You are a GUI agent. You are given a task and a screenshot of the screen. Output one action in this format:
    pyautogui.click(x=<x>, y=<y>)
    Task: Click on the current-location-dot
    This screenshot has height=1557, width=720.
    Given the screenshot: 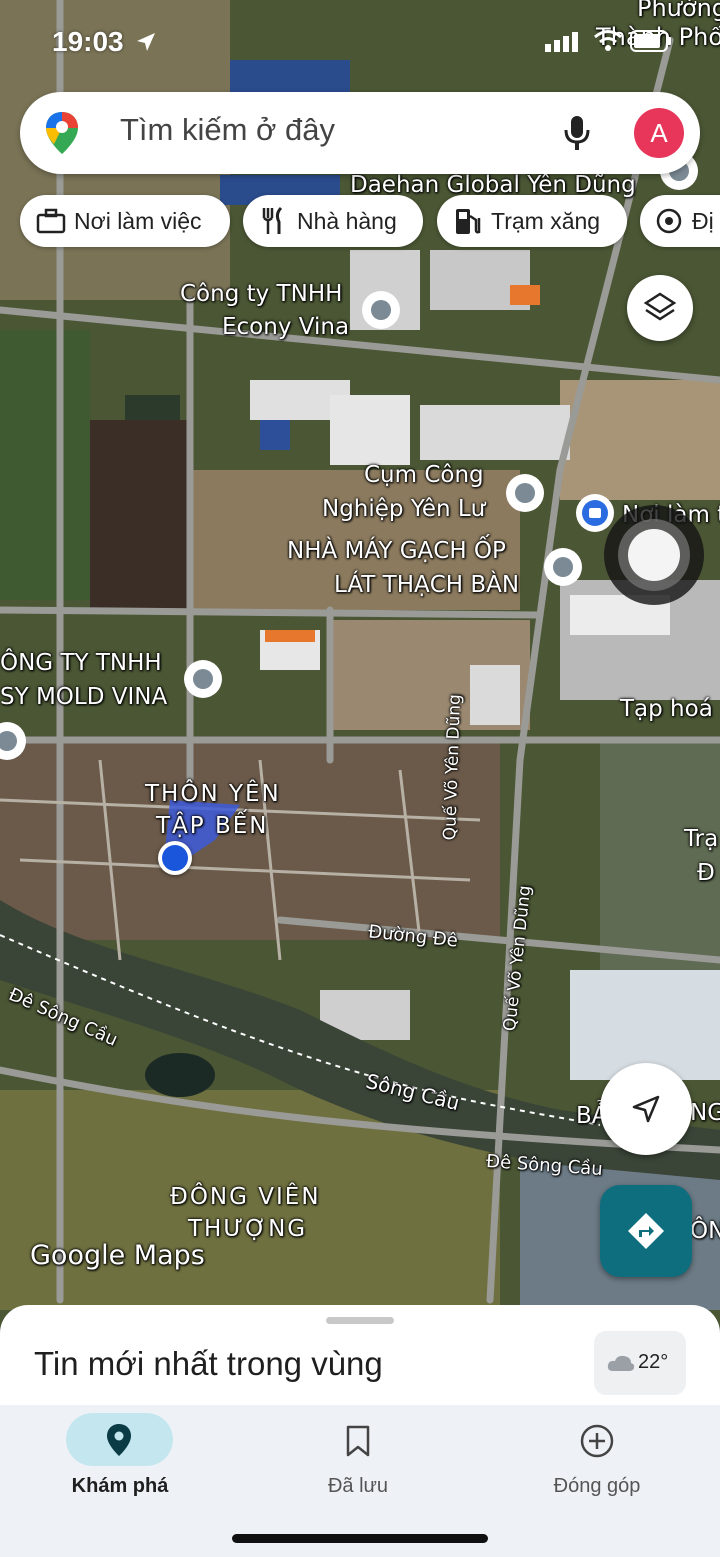 What is the action you would take?
    pyautogui.click(x=175, y=858)
    